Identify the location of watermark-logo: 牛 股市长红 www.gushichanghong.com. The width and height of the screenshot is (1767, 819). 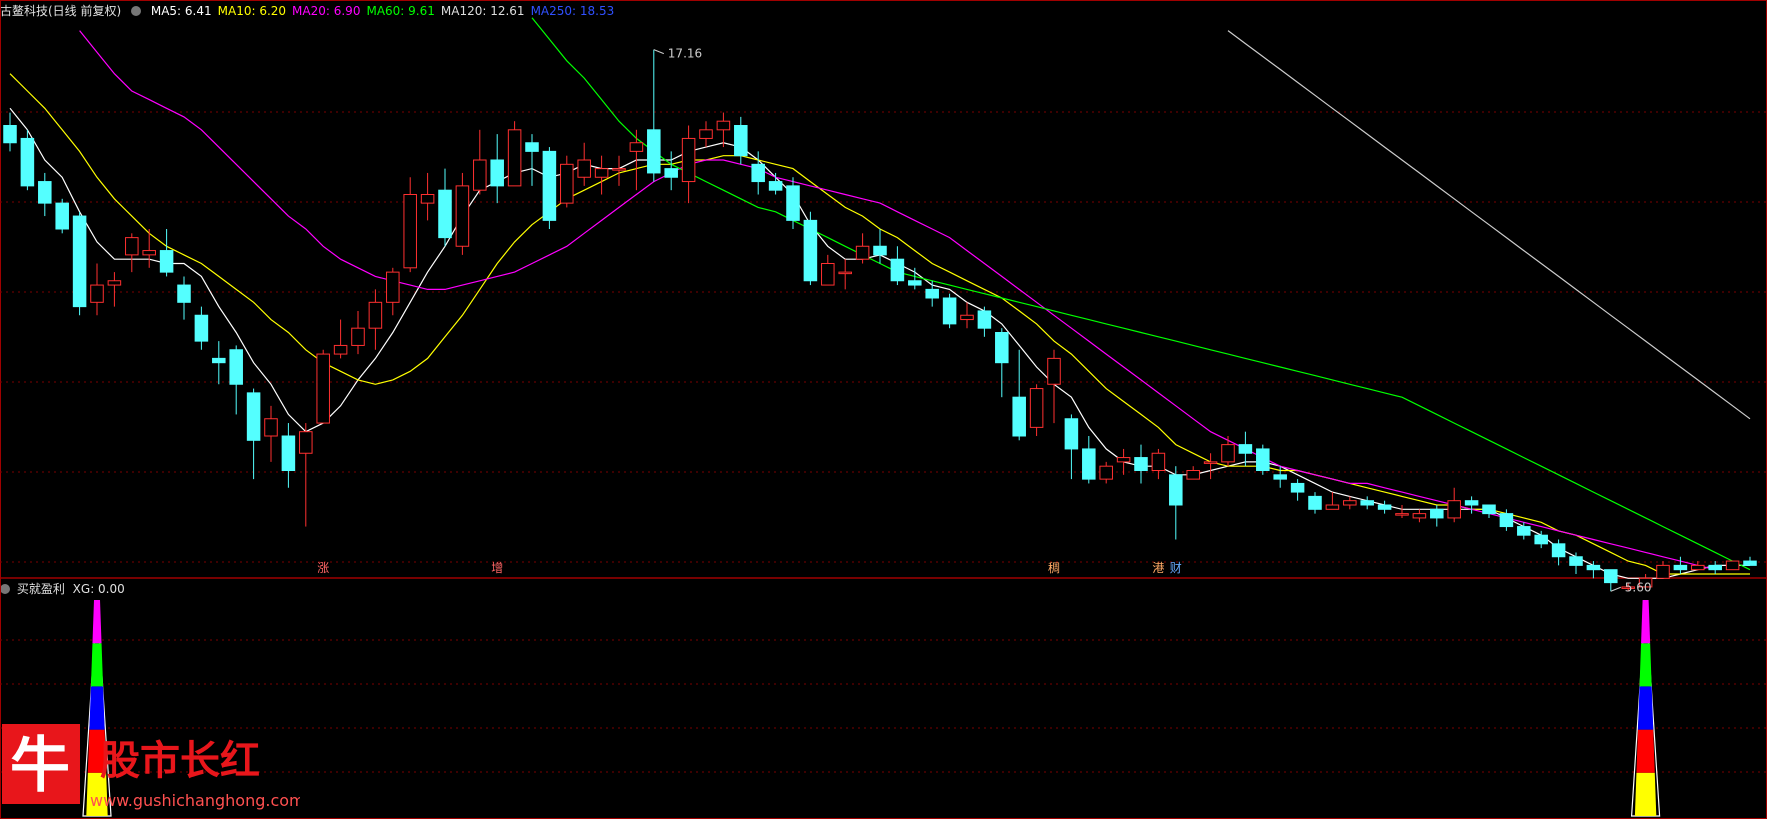
(151, 767).